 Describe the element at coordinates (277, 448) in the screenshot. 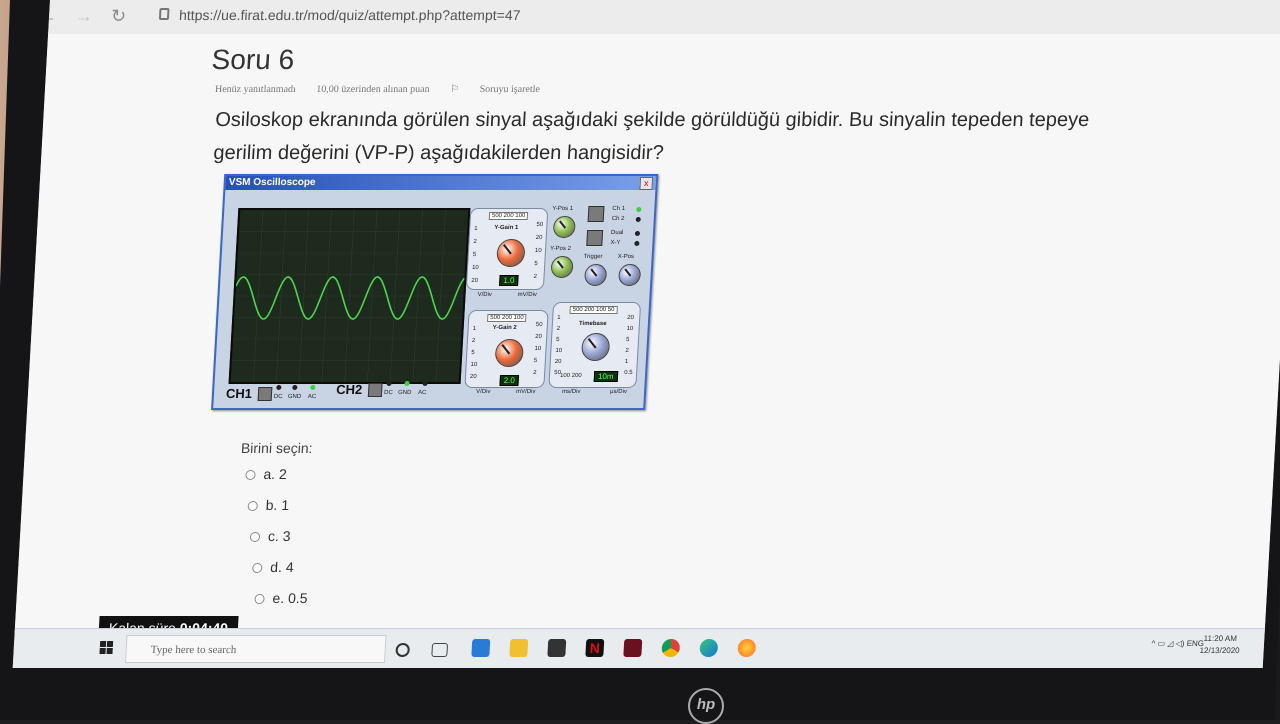

I see `answer-prompt: Birini seçin:` at that location.